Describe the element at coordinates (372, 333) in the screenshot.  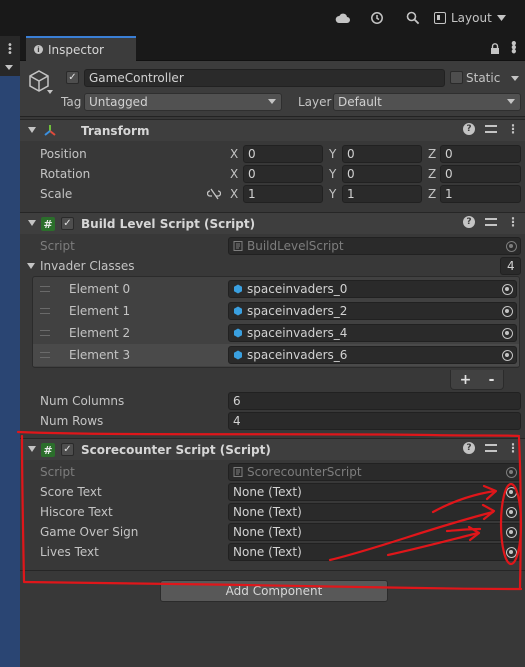
I see `element-2-field: spaceinvaders_4` at that location.